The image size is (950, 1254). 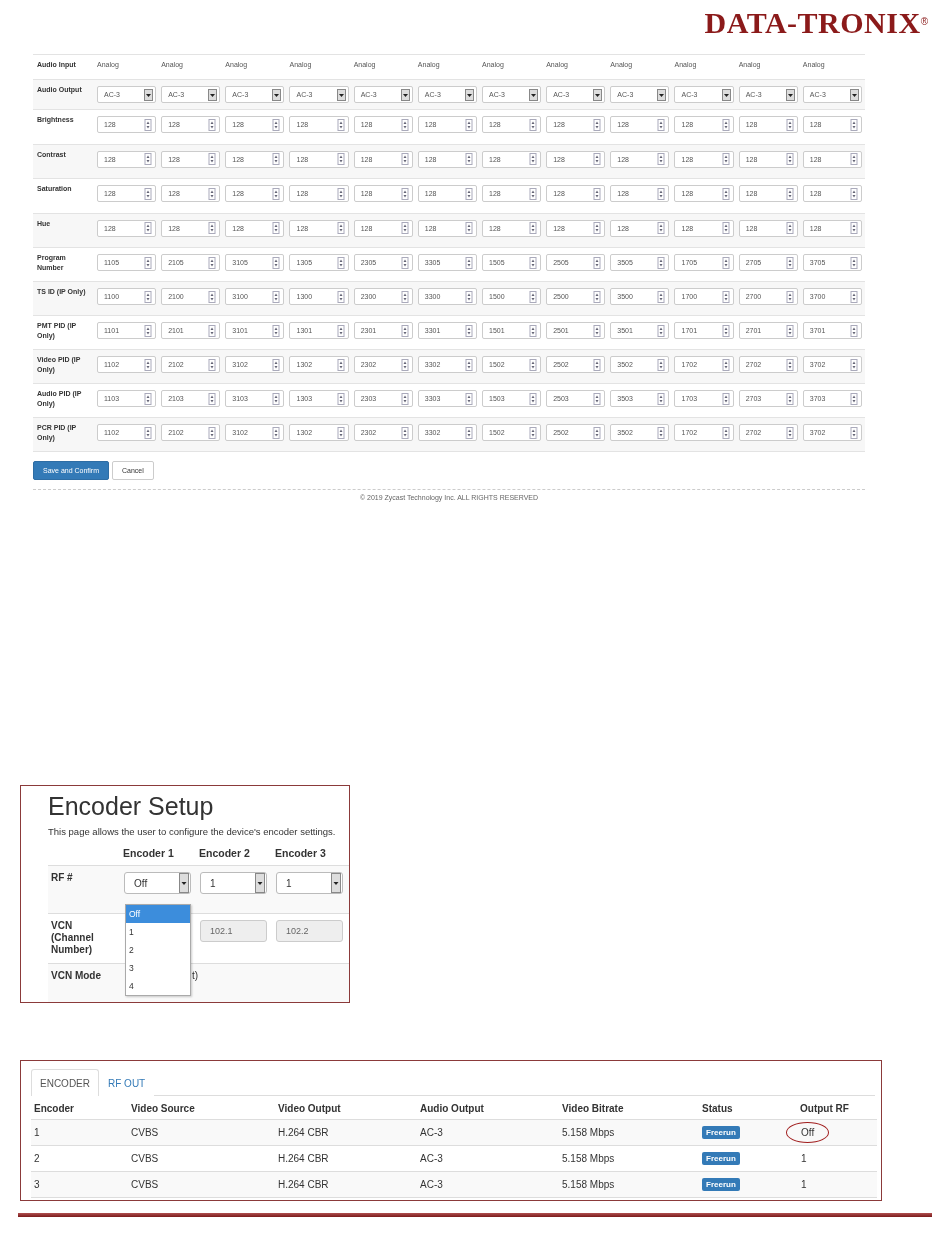 I want to click on disabled-field: 102.2, so click(x=309, y=931).